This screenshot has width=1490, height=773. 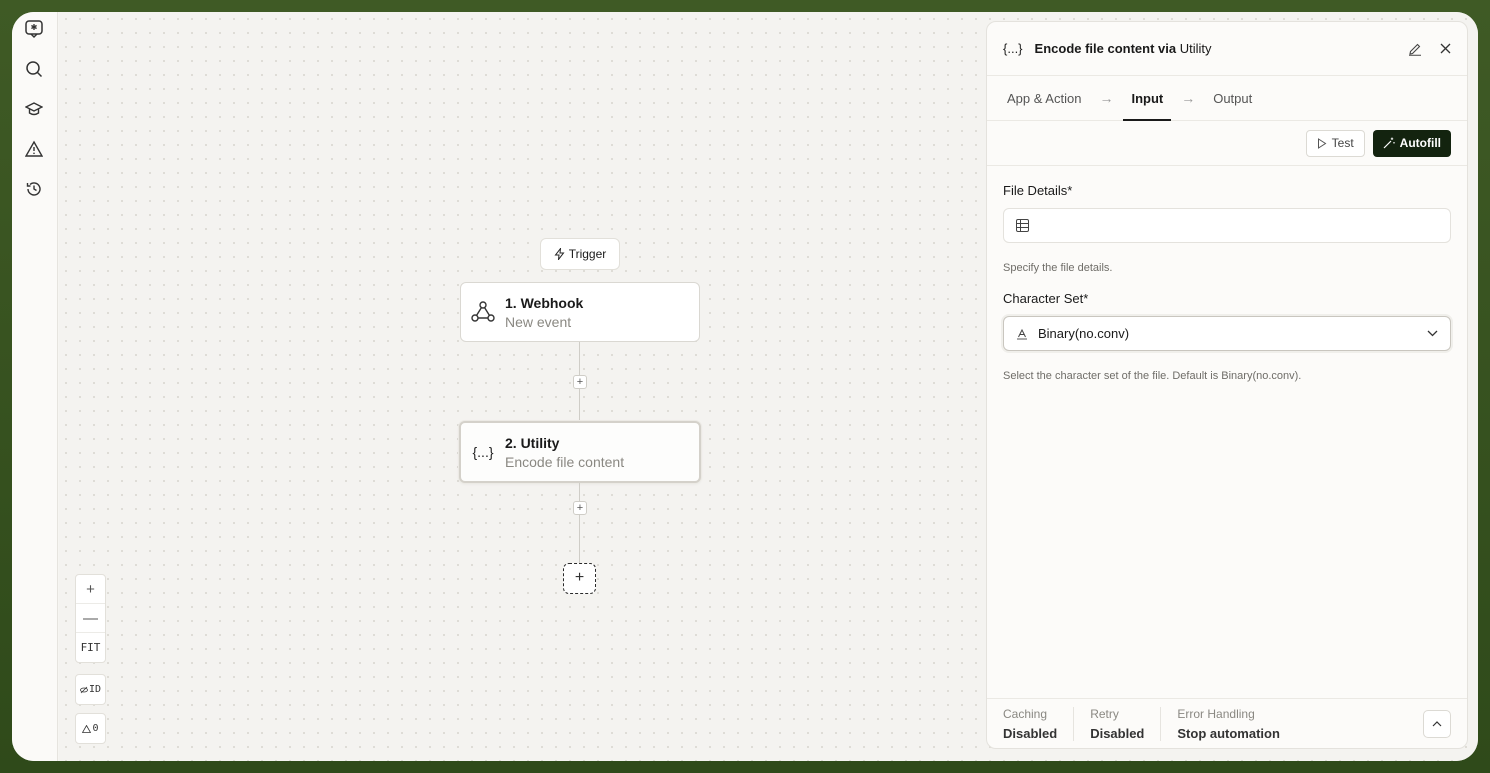 What do you see at coordinates (1227, 333) in the screenshot?
I see `character-set-select: Binary(no.conv)` at bounding box center [1227, 333].